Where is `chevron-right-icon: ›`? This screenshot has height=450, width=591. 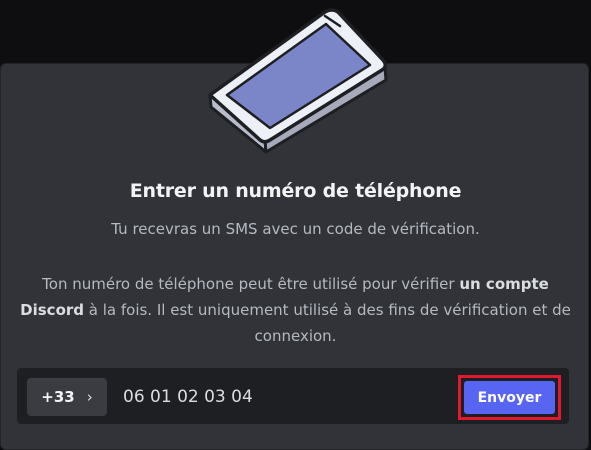
chevron-right-icon: › is located at coordinates (89, 397).